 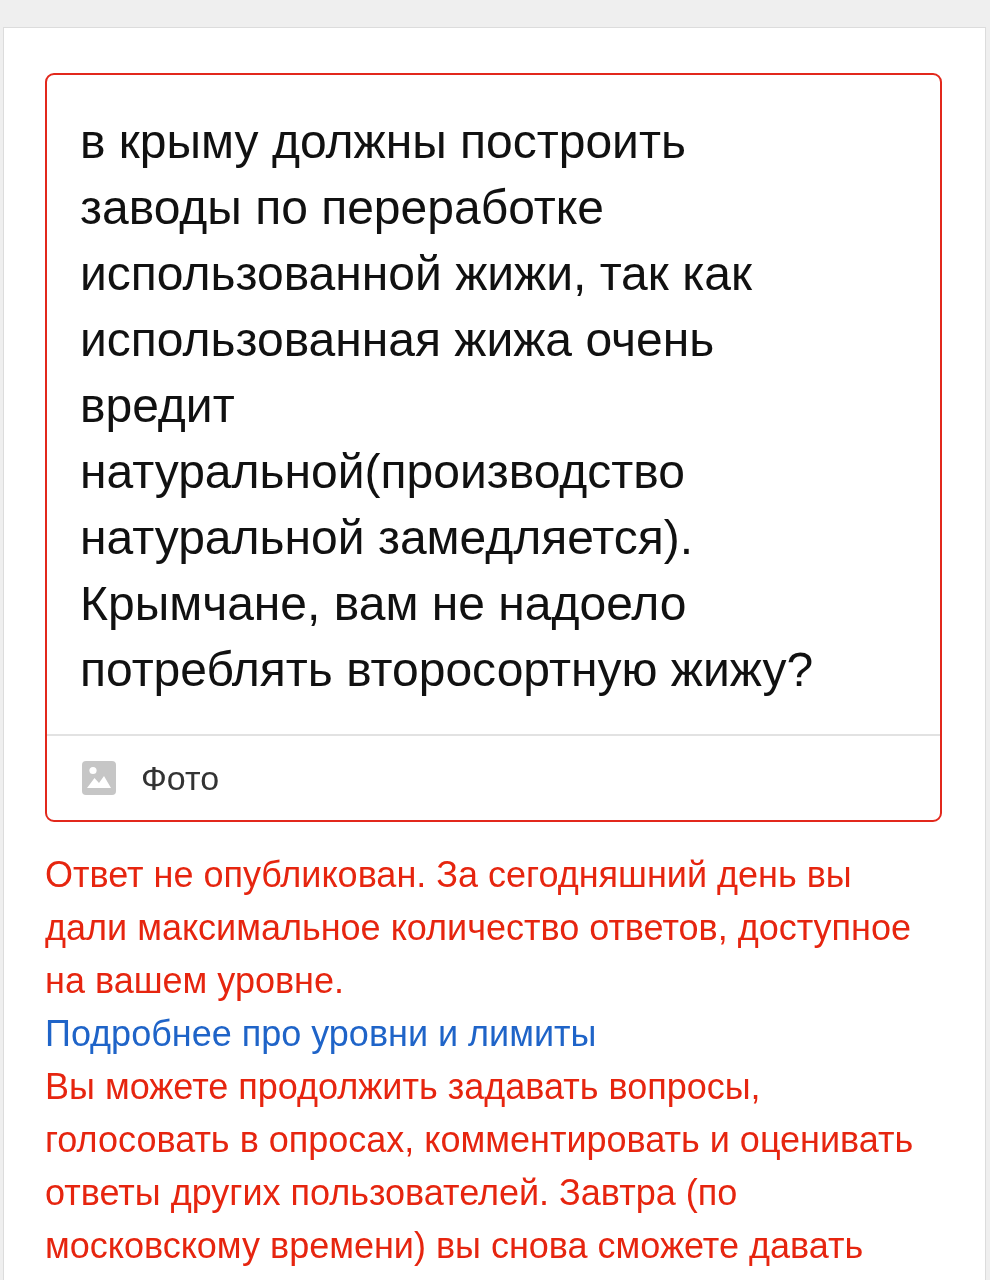 I want to click on error-message: Ответ не опубликован. За сегодняшний день вы дали максимальное количество ответов, доступное на вашем уровне., so click(x=478, y=928).